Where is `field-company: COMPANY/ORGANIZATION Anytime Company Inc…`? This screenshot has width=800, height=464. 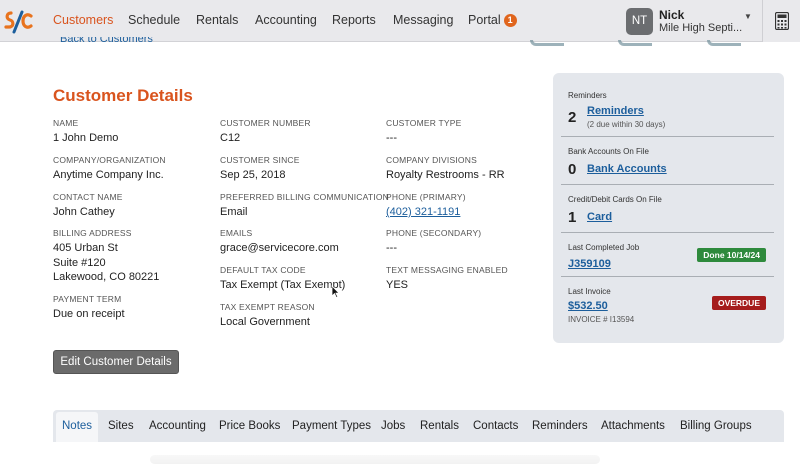 field-company: COMPANY/ORGANIZATION Anytime Company Inc… is located at coordinates (109, 169).